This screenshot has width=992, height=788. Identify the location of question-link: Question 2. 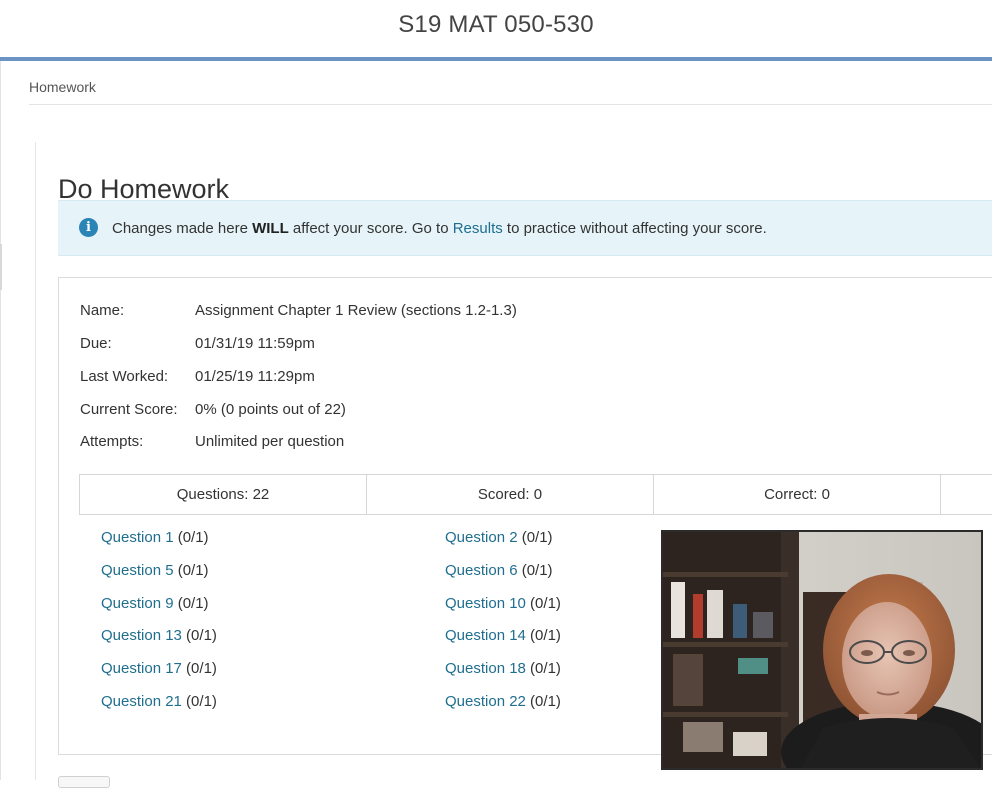
(481, 537).